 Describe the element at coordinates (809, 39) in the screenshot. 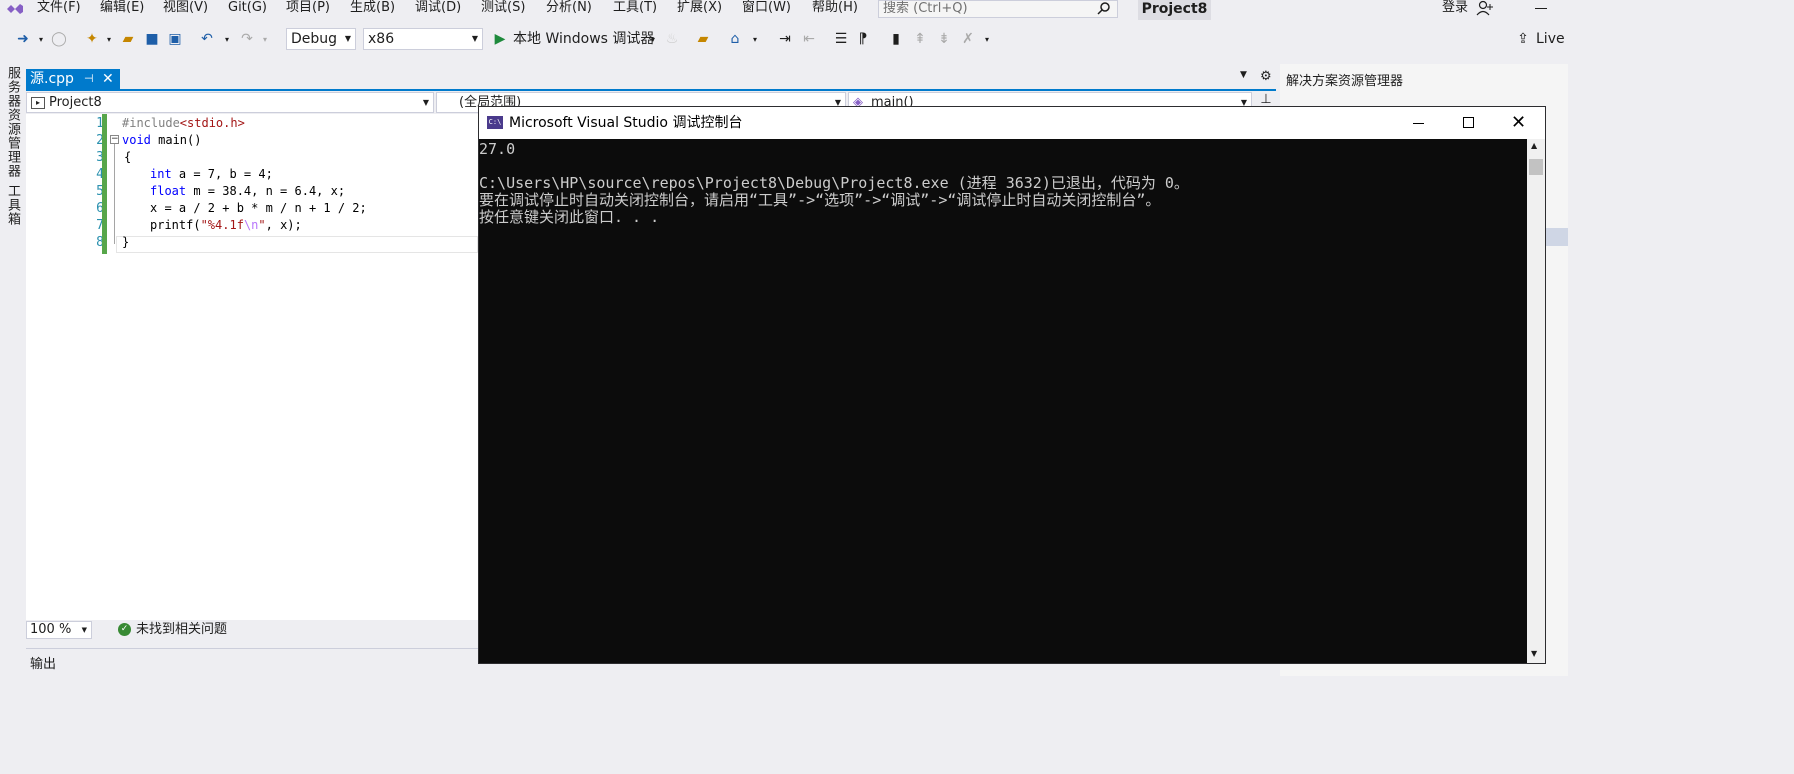

I see `step-over-icon: ⇤` at that location.